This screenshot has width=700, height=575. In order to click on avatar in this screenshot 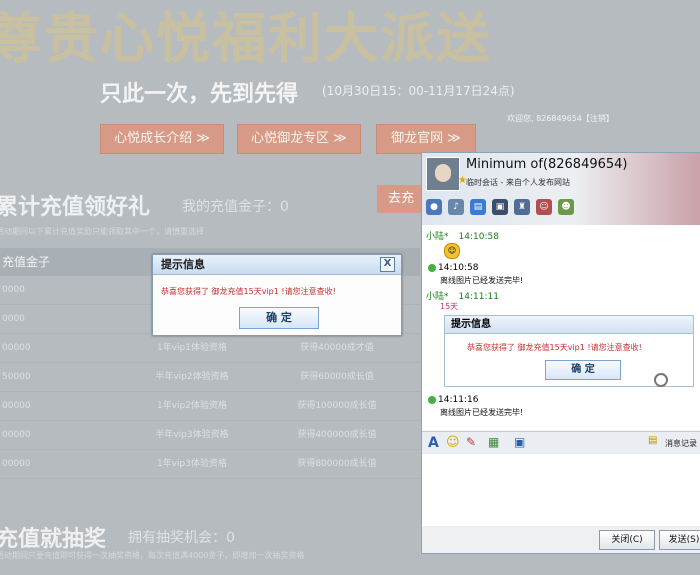, I will do `click(443, 174)`.